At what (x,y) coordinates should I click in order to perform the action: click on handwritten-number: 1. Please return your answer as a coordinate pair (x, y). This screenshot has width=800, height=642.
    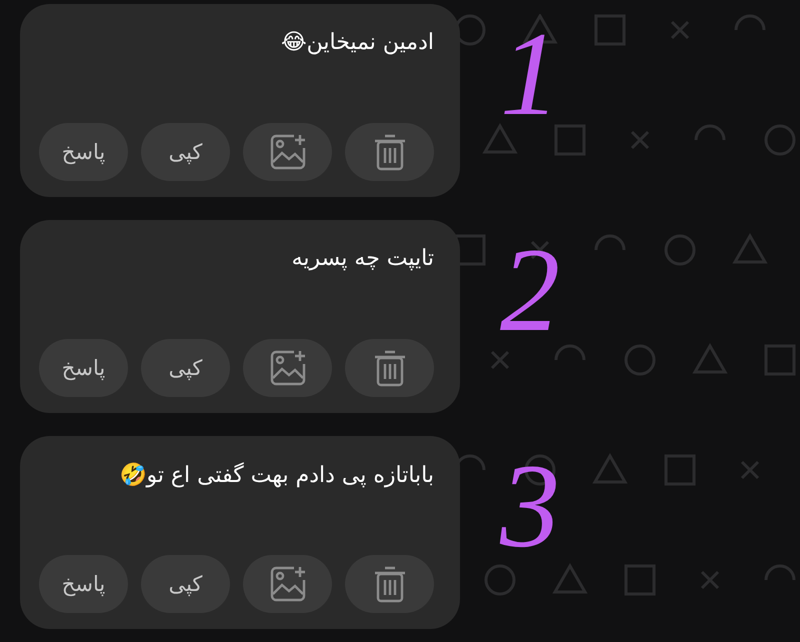
    Looking at the image, I should click on (530, 74).